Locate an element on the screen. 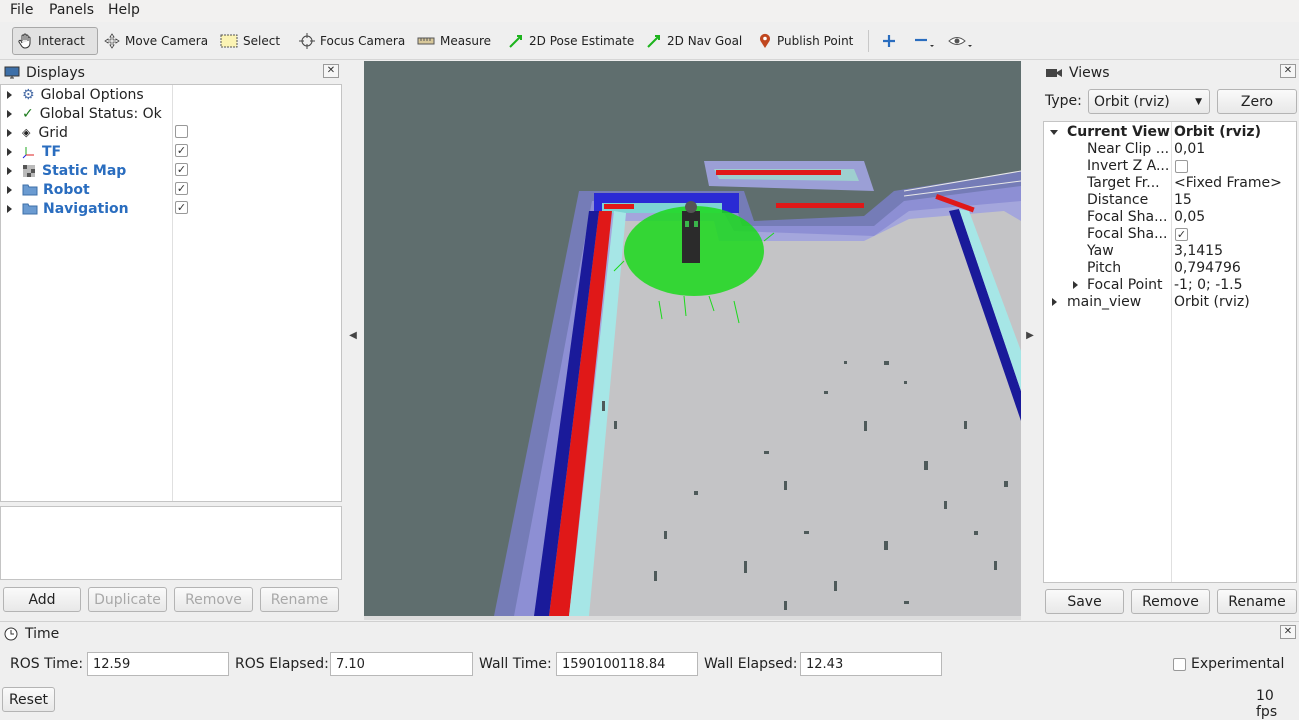 This screenshot has height=720, width=1299. visibility-tool-button is located at coordinates (963, 41).